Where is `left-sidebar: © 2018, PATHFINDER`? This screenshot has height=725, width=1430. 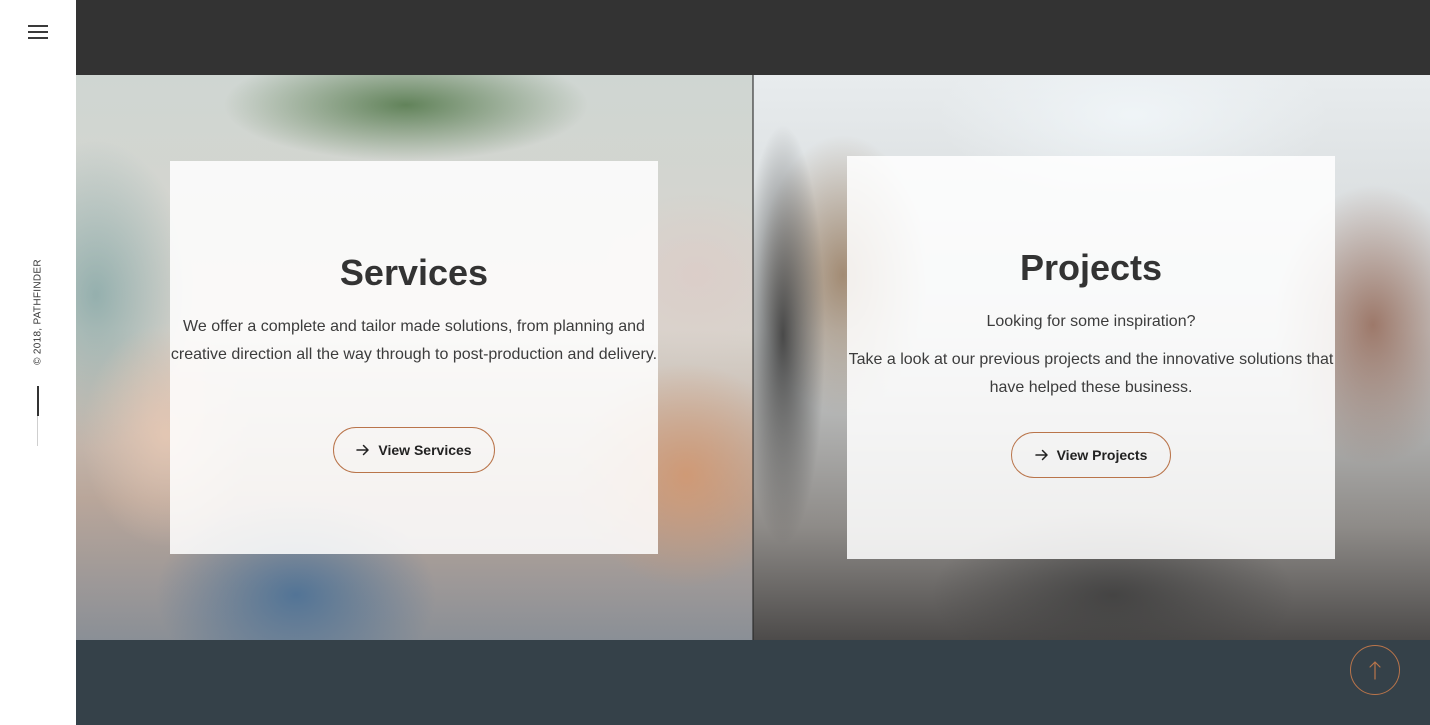 left-sidebar: © 2018, PATHFINDER is located at coordinates (38, 362).